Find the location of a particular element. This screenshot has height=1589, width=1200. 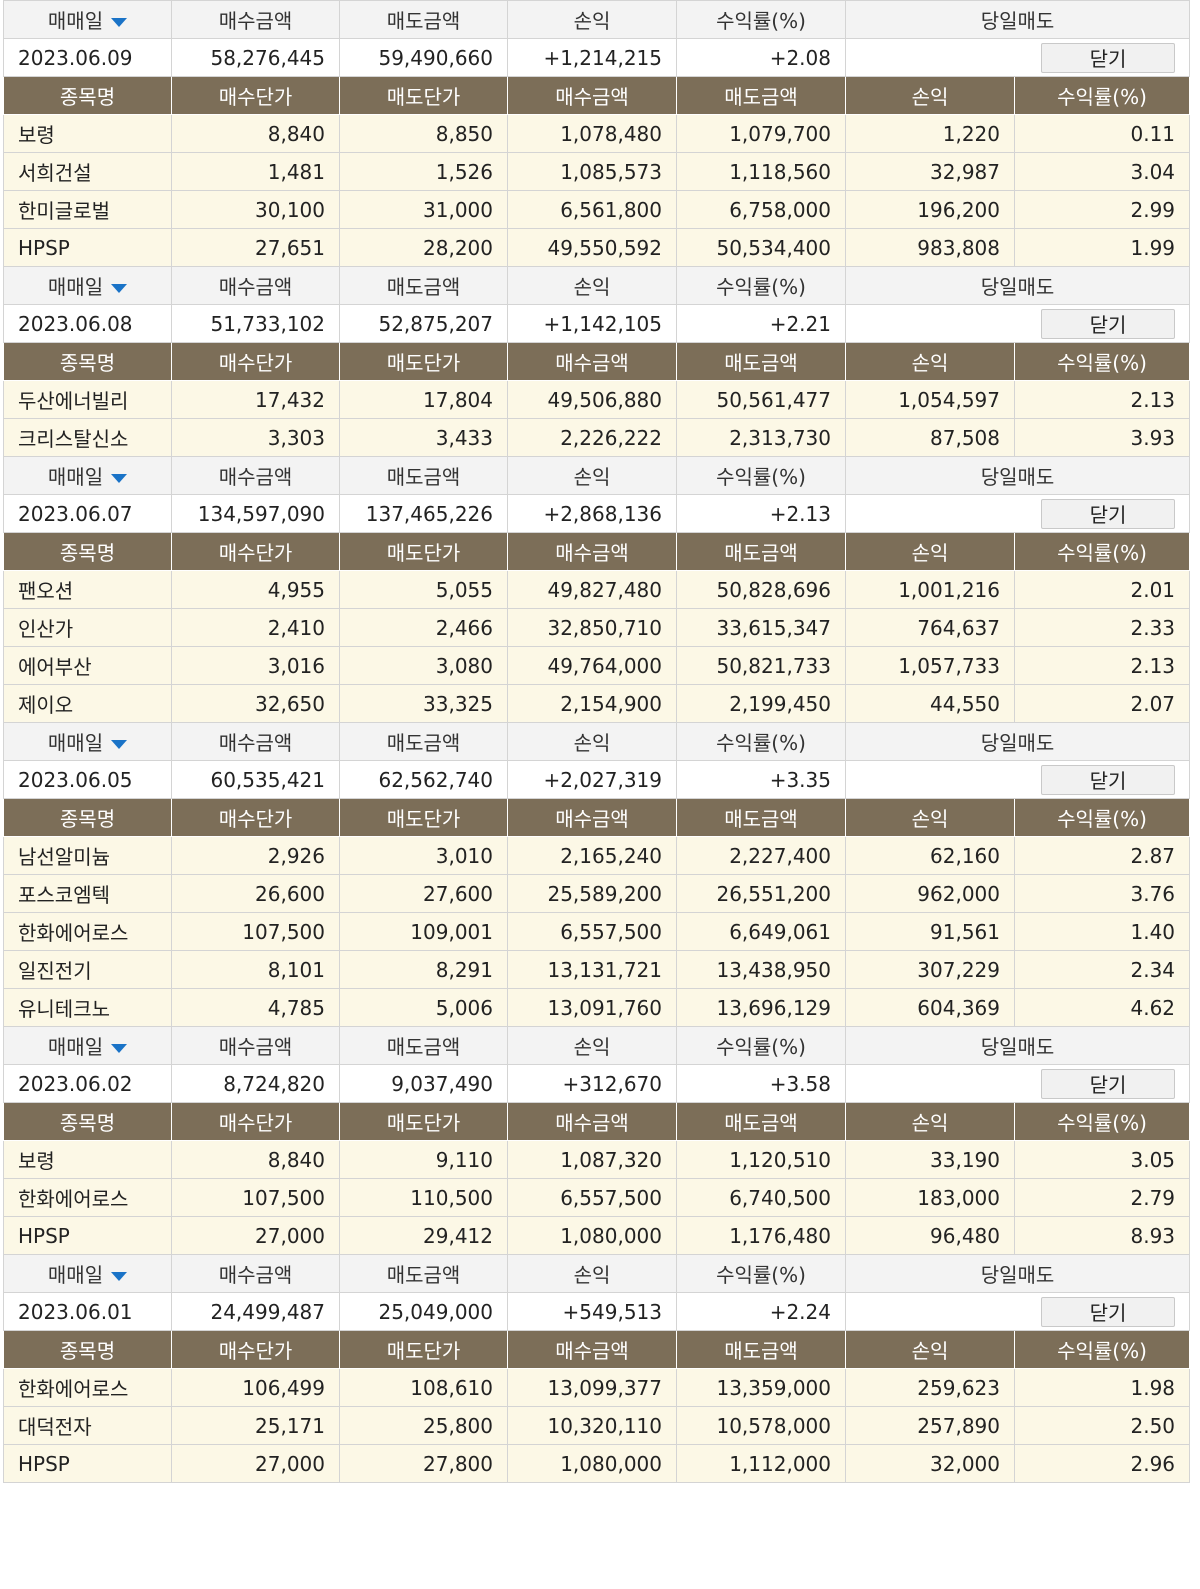

stock-buy-price: 3,303 is located at coordinates (255, 437).